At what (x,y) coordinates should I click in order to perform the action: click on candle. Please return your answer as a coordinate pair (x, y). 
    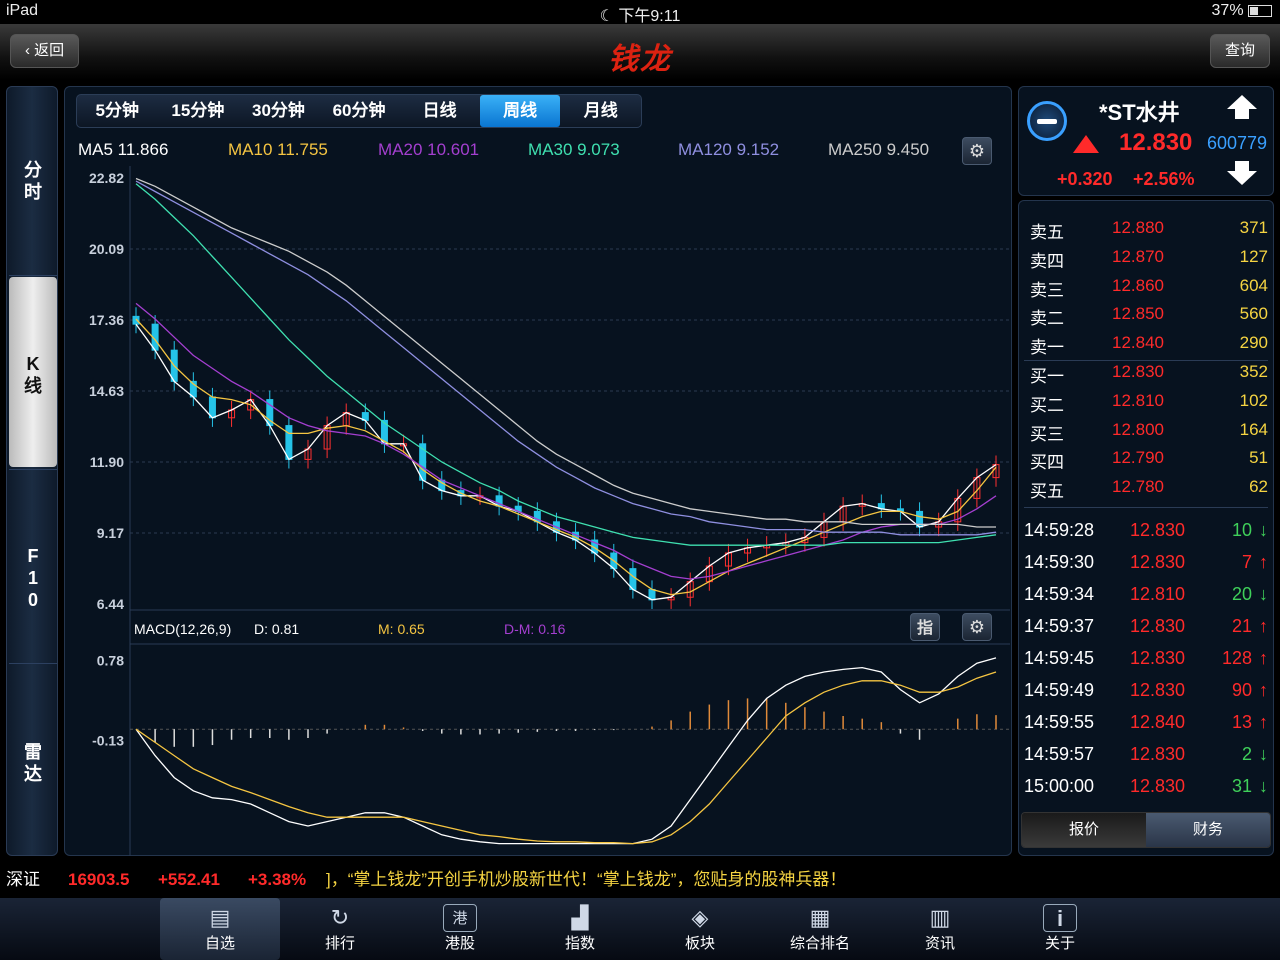
    Looking at the image, I should click on (289, 442).